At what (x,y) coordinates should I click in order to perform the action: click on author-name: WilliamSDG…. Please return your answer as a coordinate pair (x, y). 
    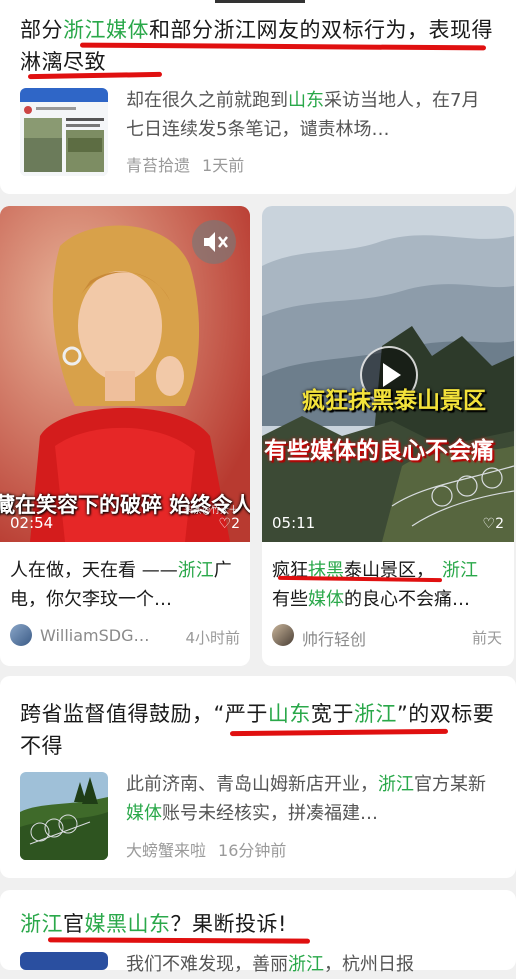
    Looking at the image, I should click on (95, 635).